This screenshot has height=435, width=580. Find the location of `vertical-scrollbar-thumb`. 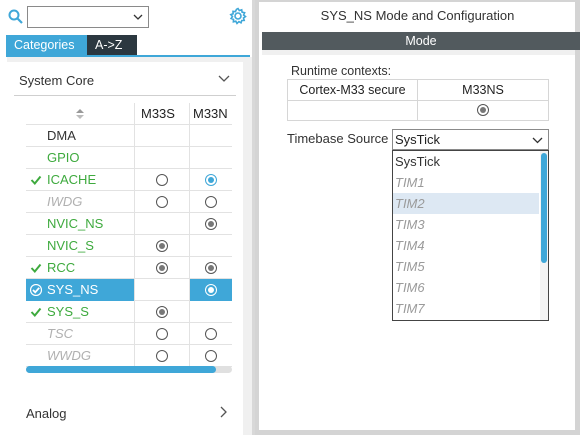

vertical-scrollbar-thumb is located at coordinates (544, 208).